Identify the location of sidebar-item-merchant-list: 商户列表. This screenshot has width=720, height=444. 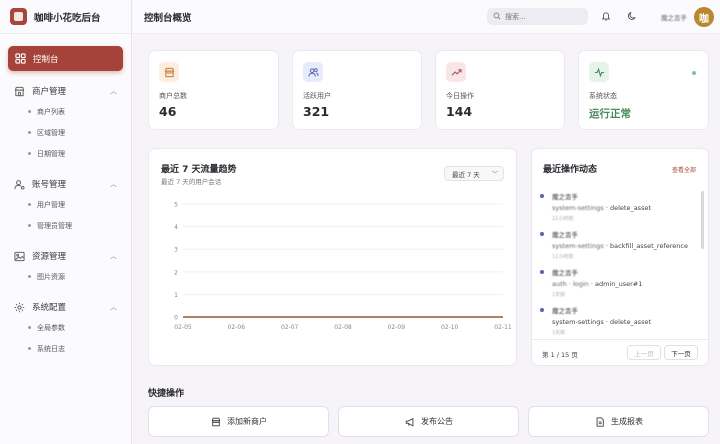
(65, 111).